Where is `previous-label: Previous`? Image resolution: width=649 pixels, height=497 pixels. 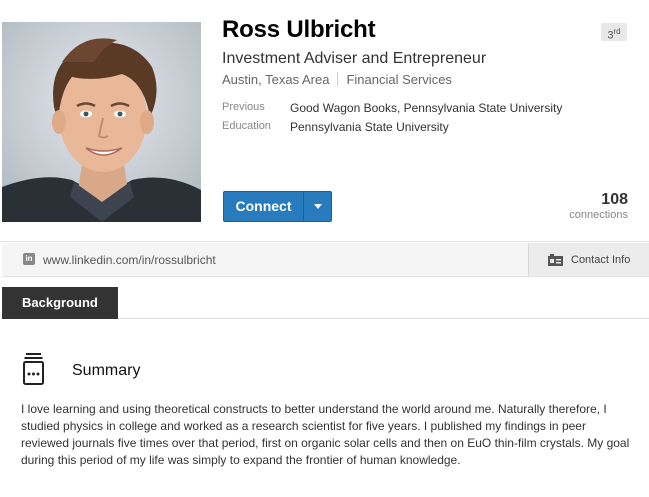
previous-label: Previous is located at coordinates (243, 107).